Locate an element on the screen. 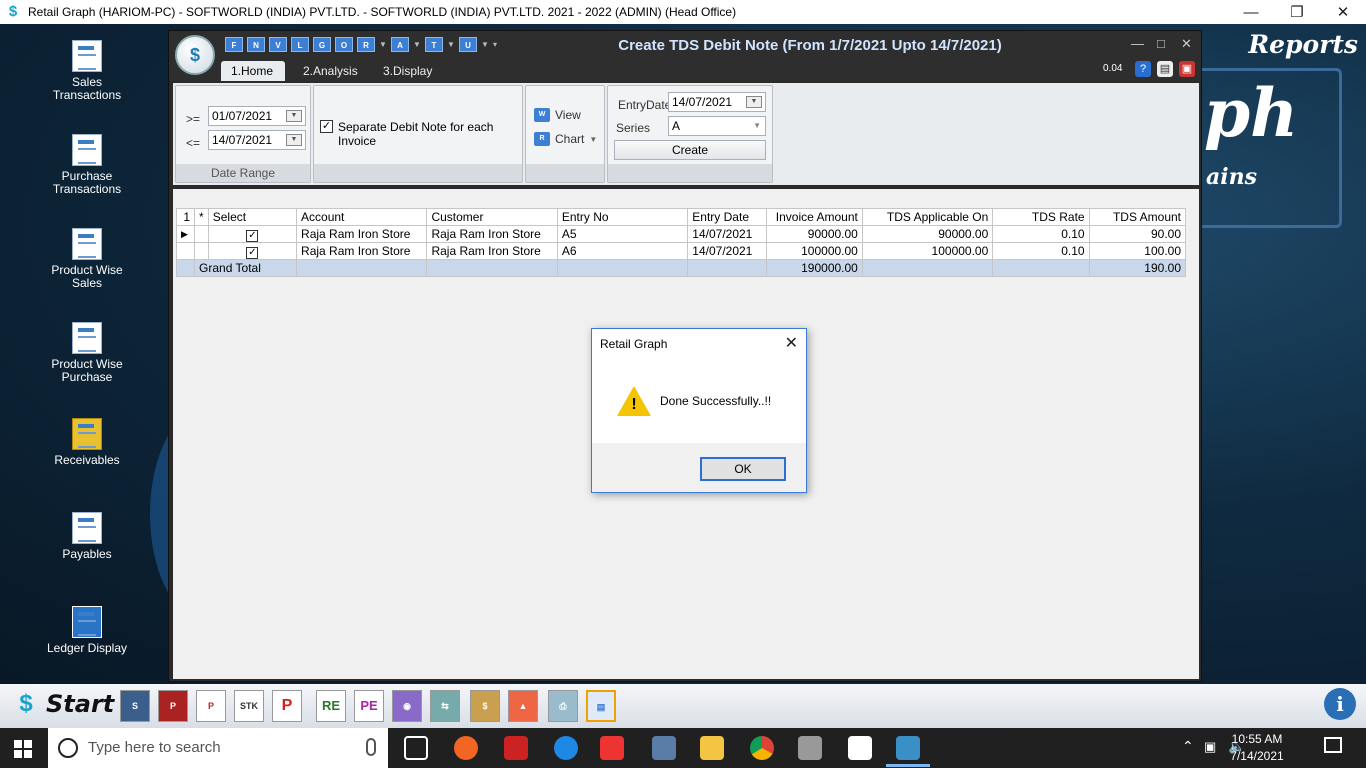 The width and height of the screenshot is (1366, 768). toolbar-document-icon: ▤ is located at coordinates (601, 706).